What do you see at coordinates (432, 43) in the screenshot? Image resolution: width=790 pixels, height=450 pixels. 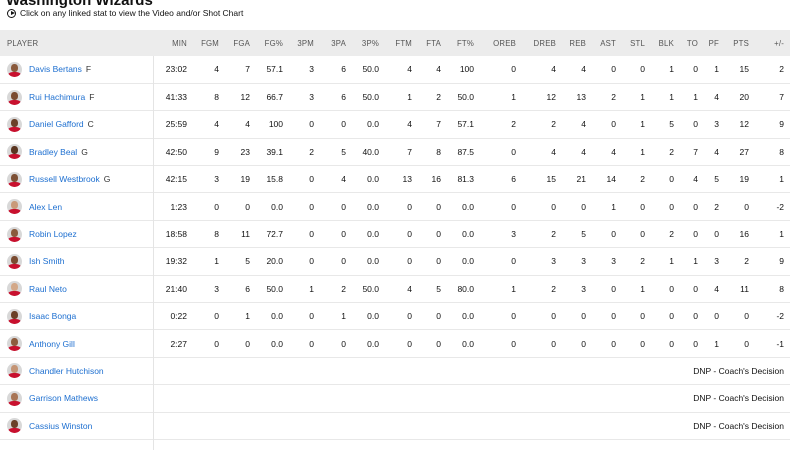 I see `column-header-fta: FTA` at bounding box center [432, 43].